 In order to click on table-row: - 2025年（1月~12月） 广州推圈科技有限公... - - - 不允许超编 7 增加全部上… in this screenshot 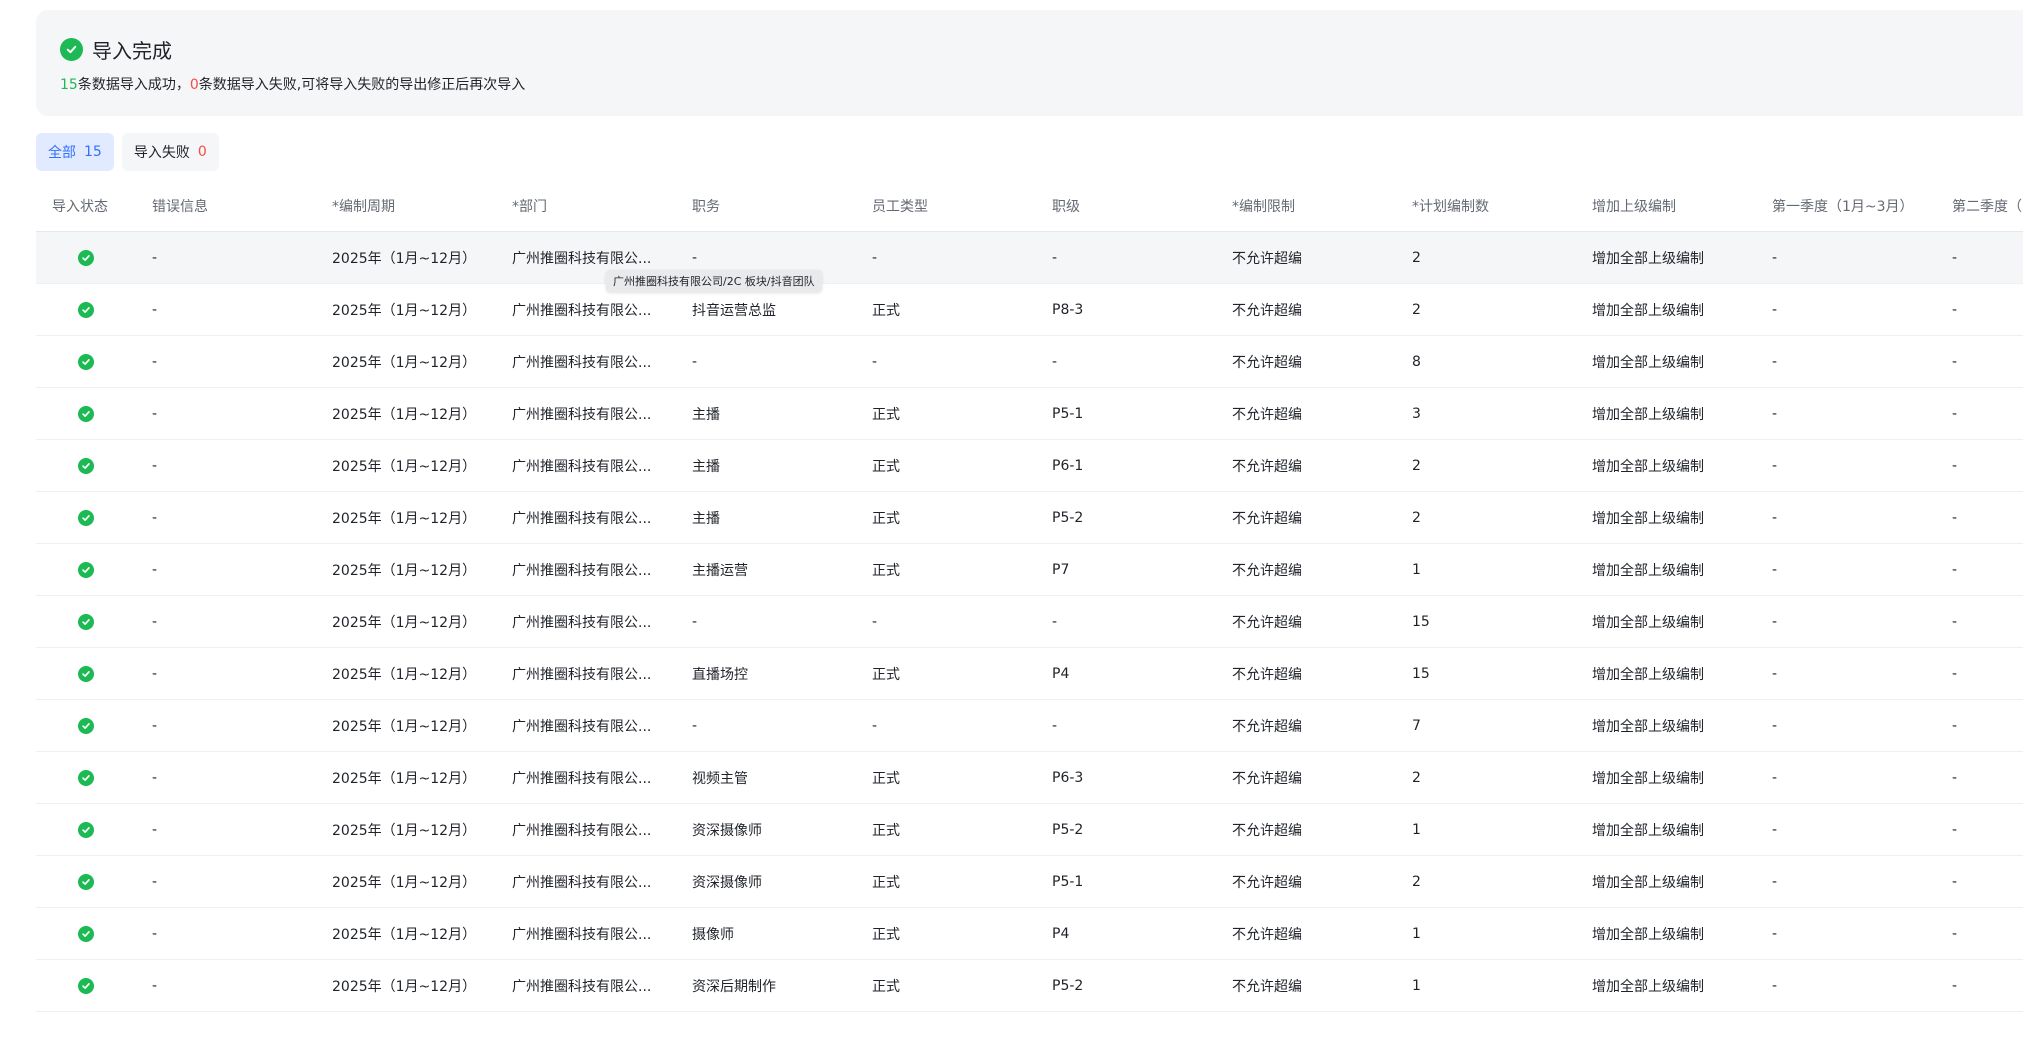, I will do `click(1029, 726)`.